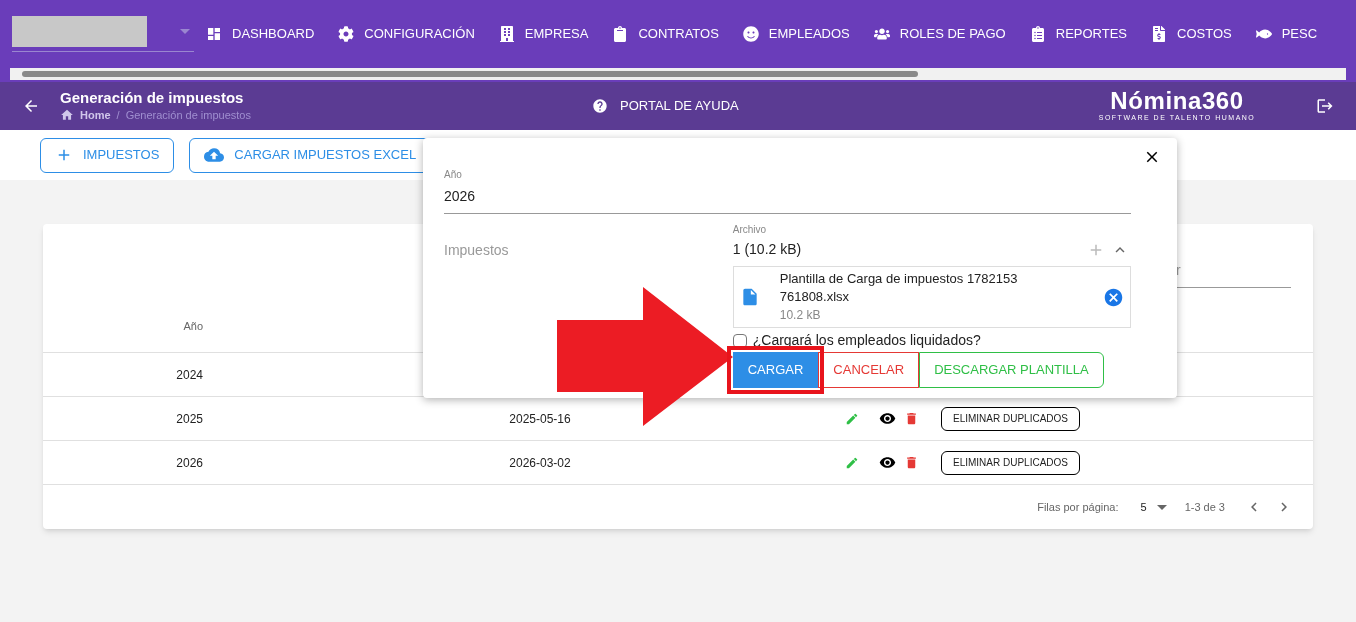 This screenshot has width=1356, height=622. I want to click on nav-item: DASHBOARD, so click(260, 34).